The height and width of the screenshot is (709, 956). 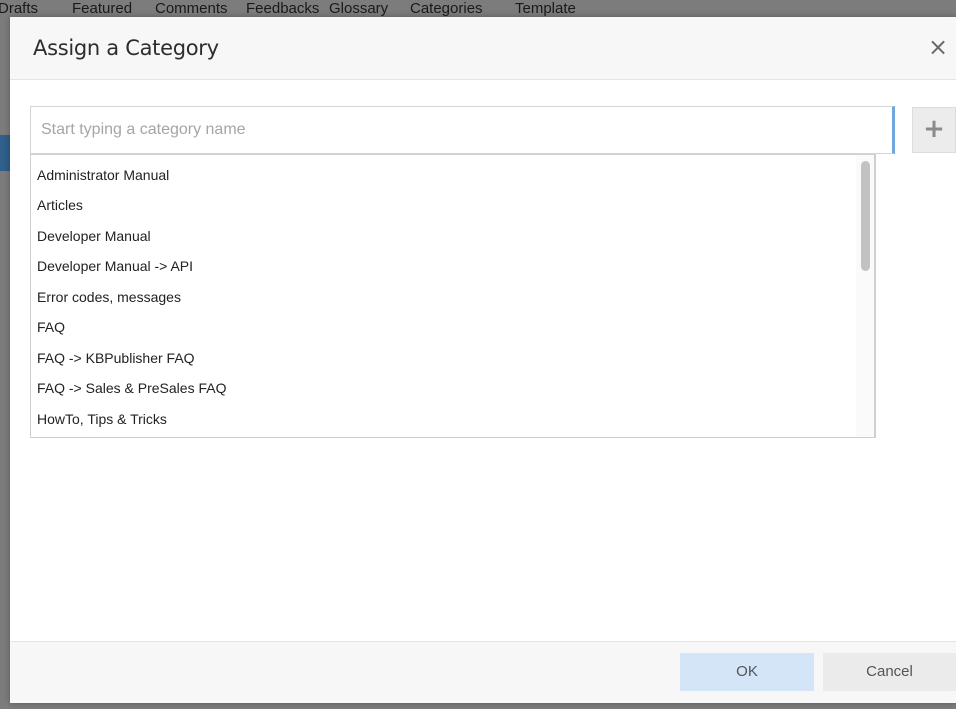 What do you see at coordinates (5, 153) in the screenshot?
I see `background-sidebar-accent` at bounding box center [5, 153].